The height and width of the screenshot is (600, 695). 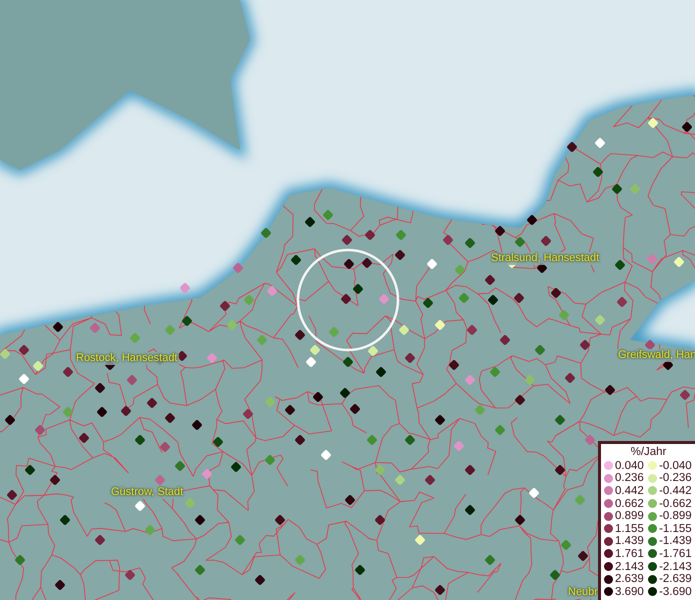 What do you see at coordinates (629, 566) in the screenshot?
I see `legend-value: 2.143` at bounding box center [629, 566].